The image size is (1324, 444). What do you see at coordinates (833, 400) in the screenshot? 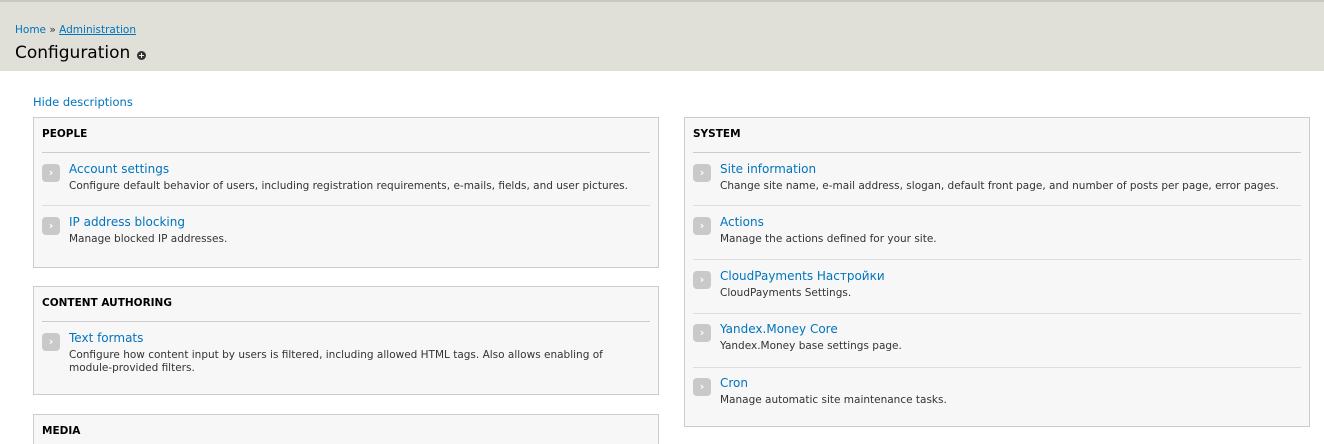
I see `item-description: Manage automatic site maintenance tasks.` at bounding box center [833, 400].